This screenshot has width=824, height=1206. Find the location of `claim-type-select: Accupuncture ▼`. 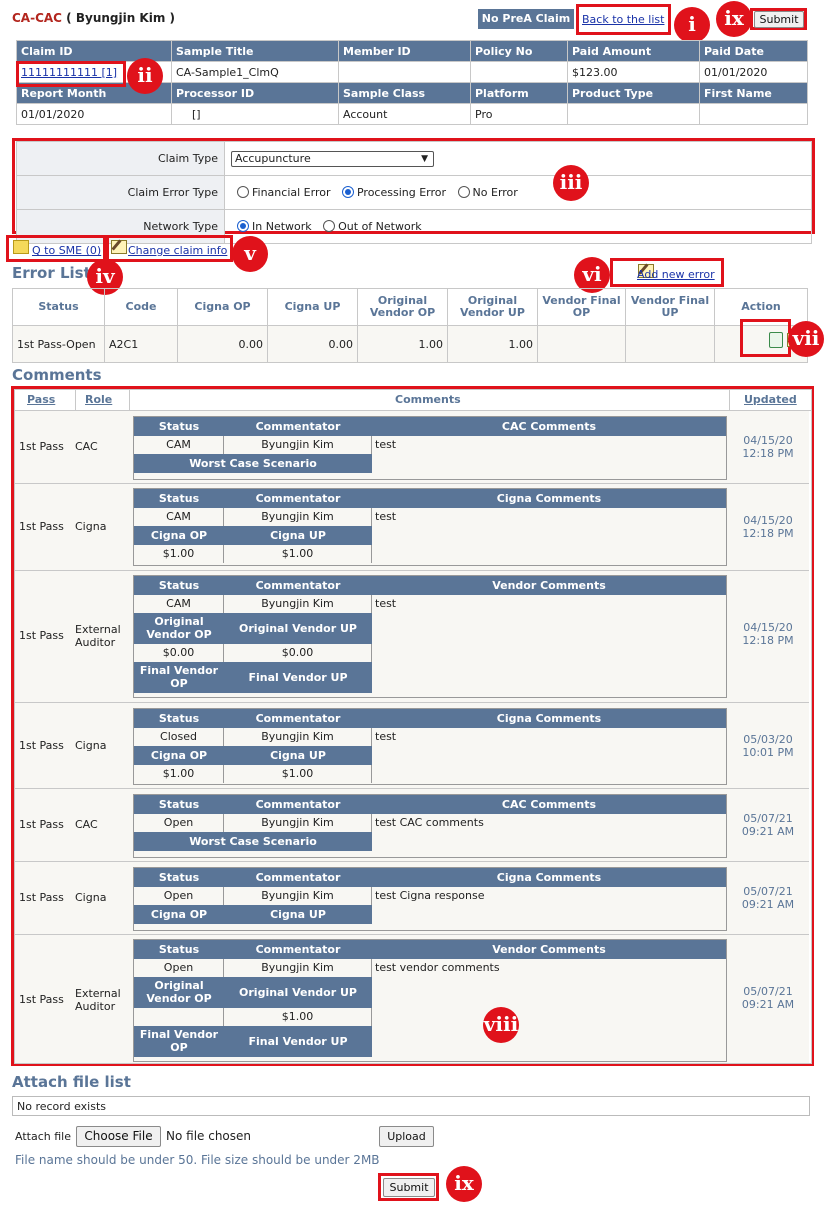

claim-type-select: Accupuncture ▼ is located at coordinates (332, 158).